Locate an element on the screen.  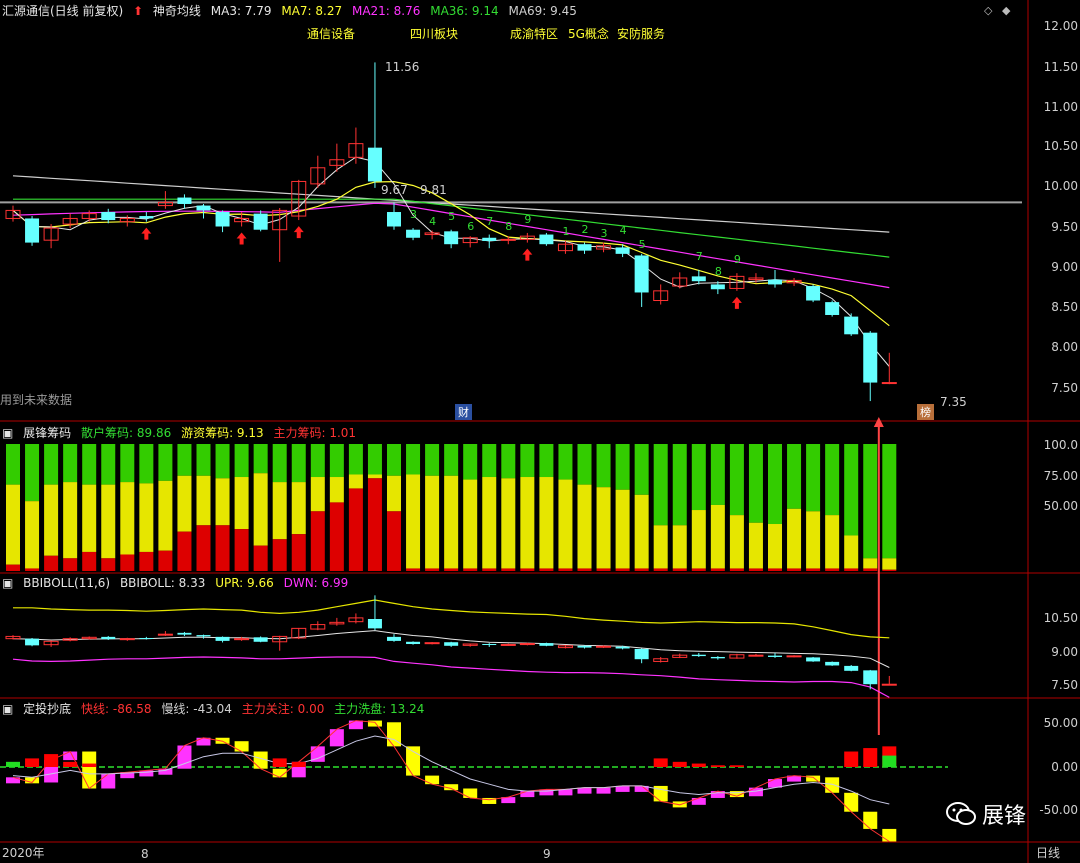
month-label: 9 is located at coordinates (547, 854).